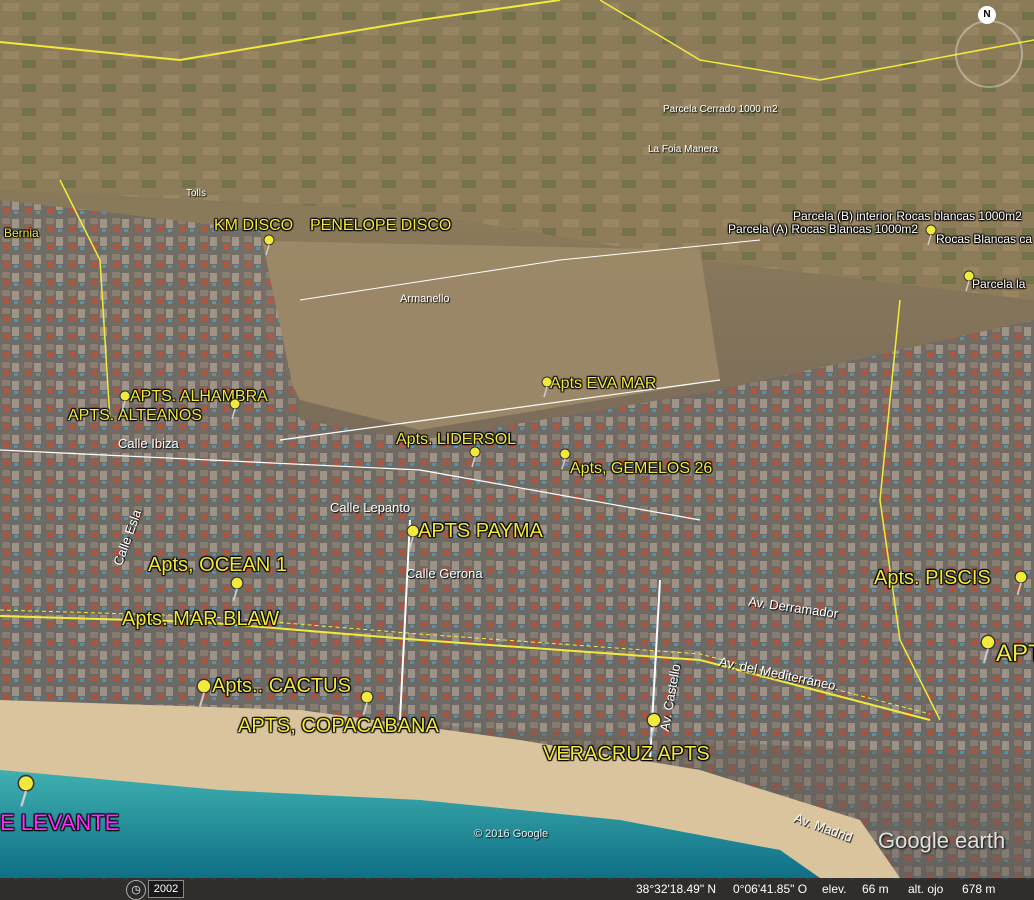 This screenshot has width=1034, height=900. What do you see at coordinates (979, 889) in the screenshot?
I see `eye-alt-readout: 678 m` at bounding box center [979, 889].